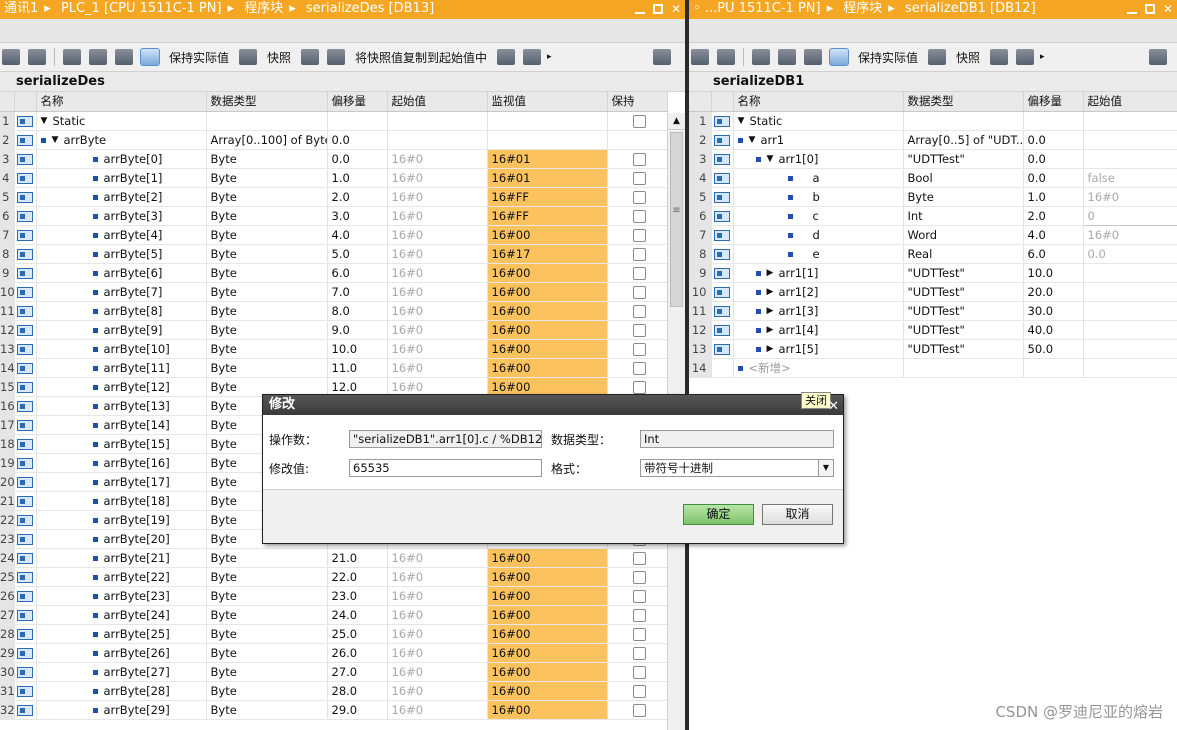 The height and width of the screenshot is (730, 1177). What do you see at coordinates (121, 140) in the screenshot?
I see `name-cell: ▼ arrByte` at bounding box center [121, 140].